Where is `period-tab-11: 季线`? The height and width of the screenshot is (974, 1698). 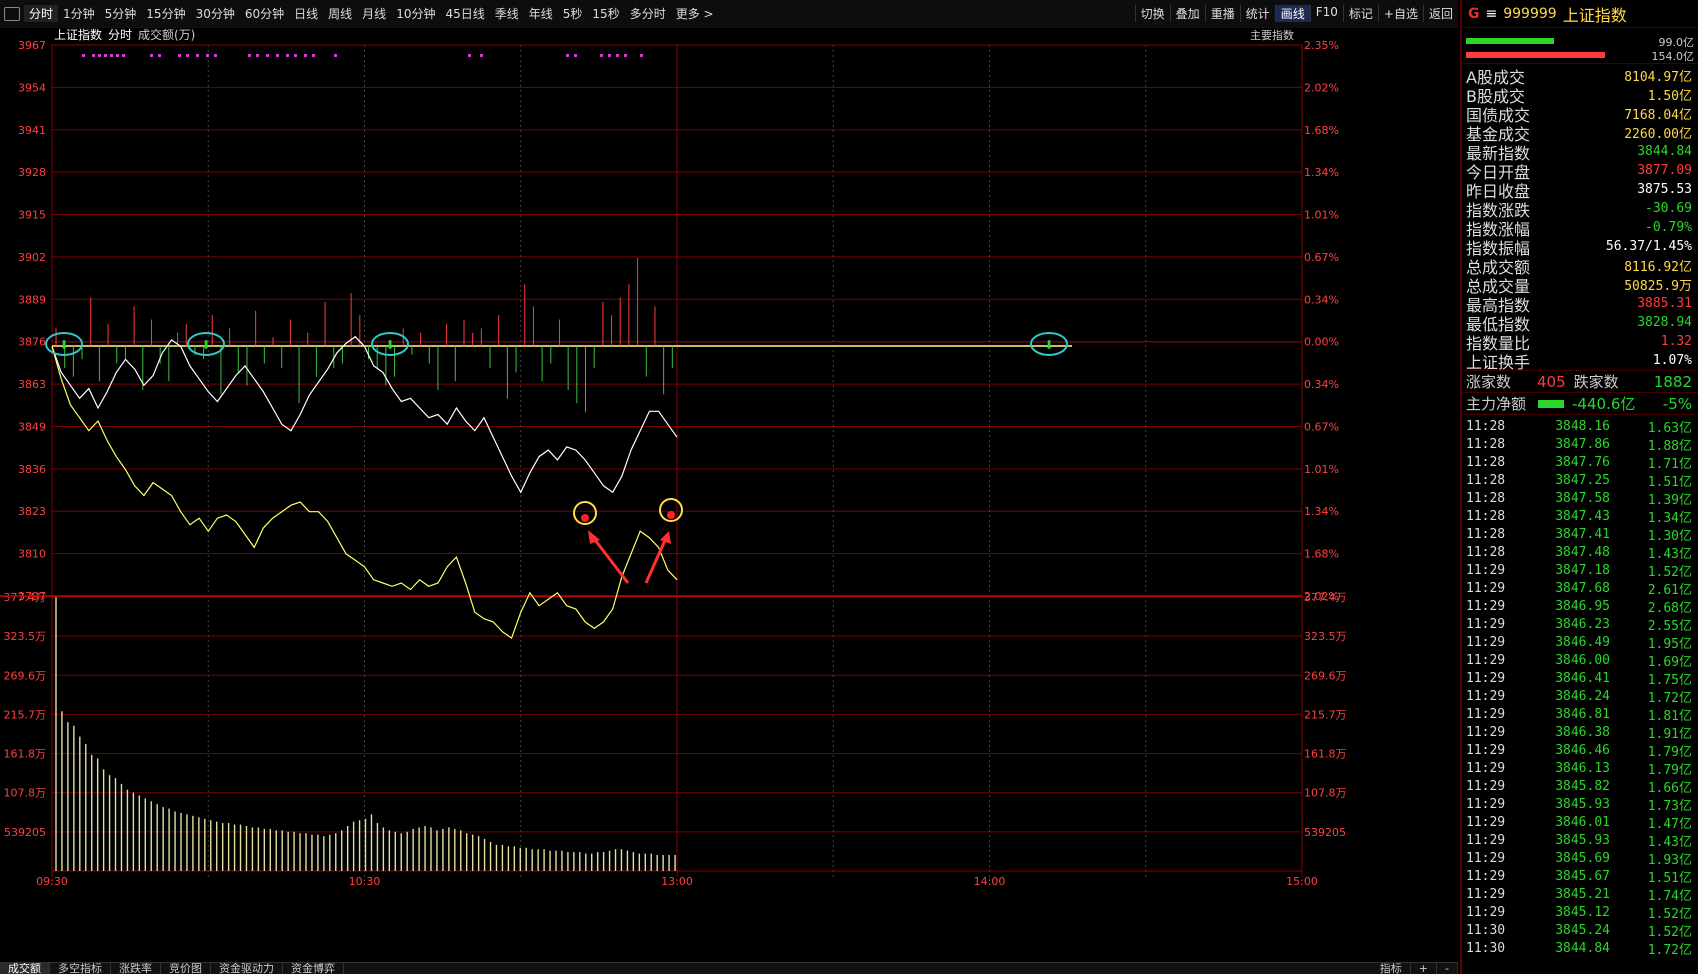
period-tab-11: 季线 is located at coordinates (507, 13).